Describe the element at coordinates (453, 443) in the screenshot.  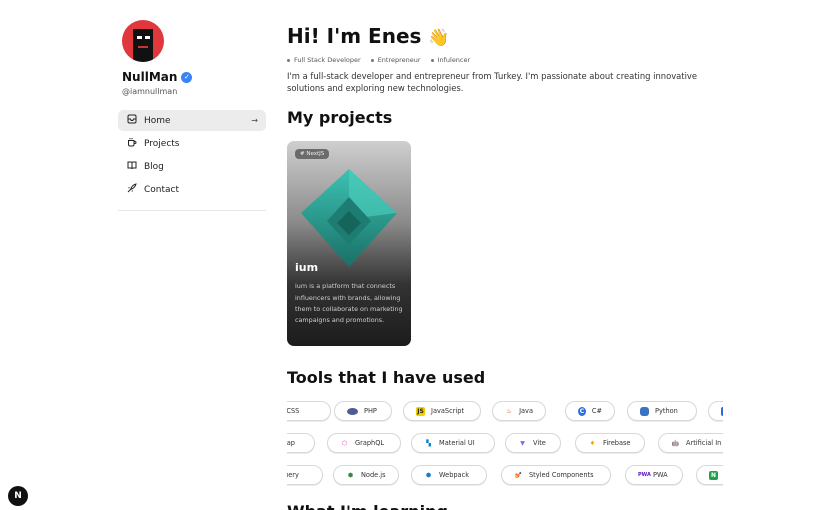
I see `tool-pill: ▚ Material UI` at that location.